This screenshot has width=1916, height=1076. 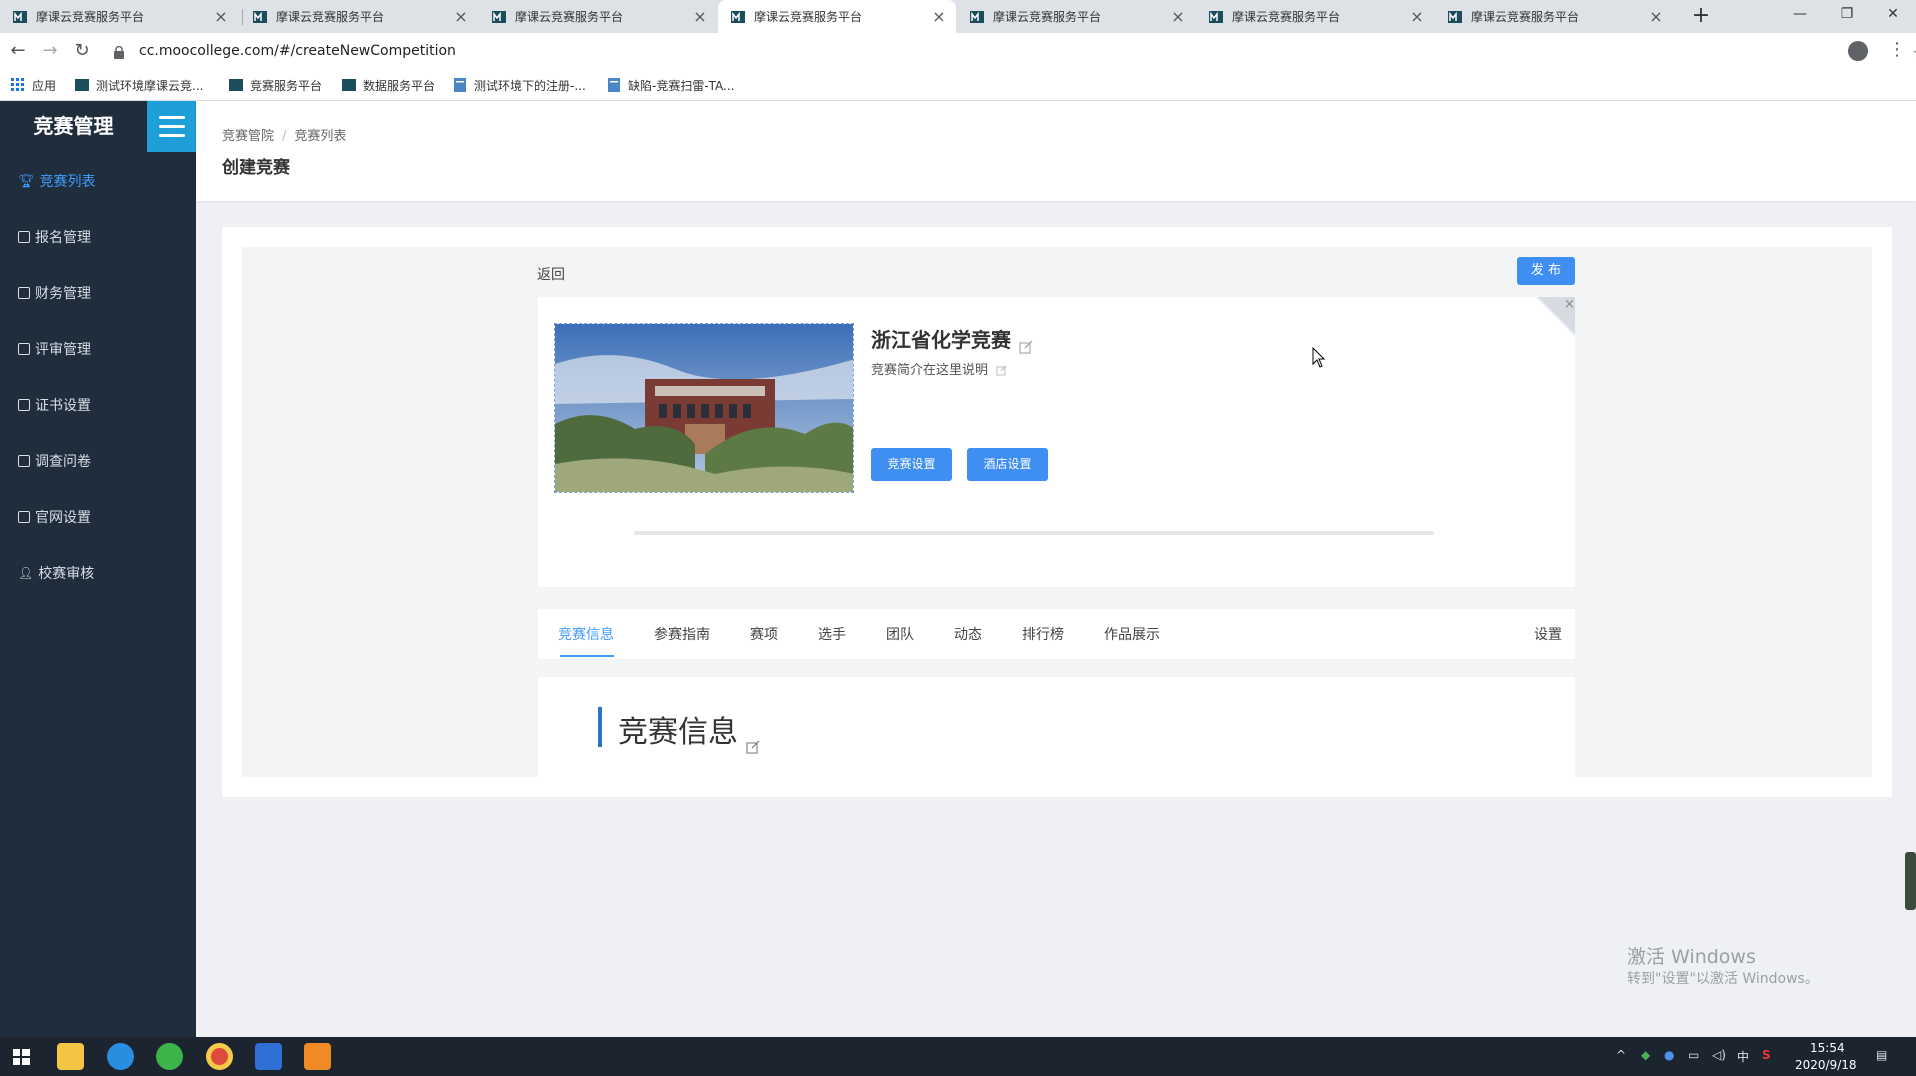 I want to click on bookmark-apps: 应用, so click(x=33, y=85).